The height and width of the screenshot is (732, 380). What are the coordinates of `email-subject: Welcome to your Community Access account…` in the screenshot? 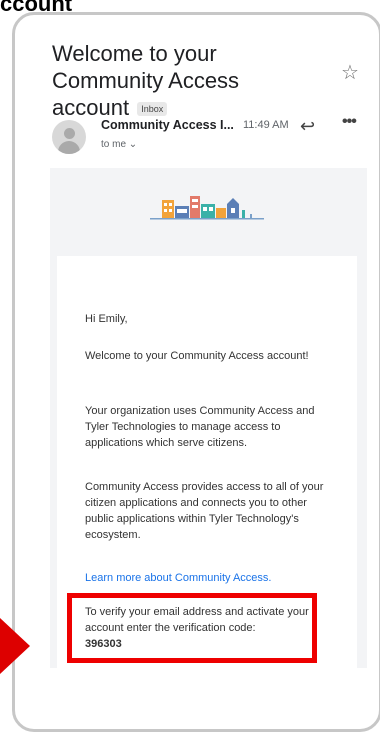 It's located at (187, 80).